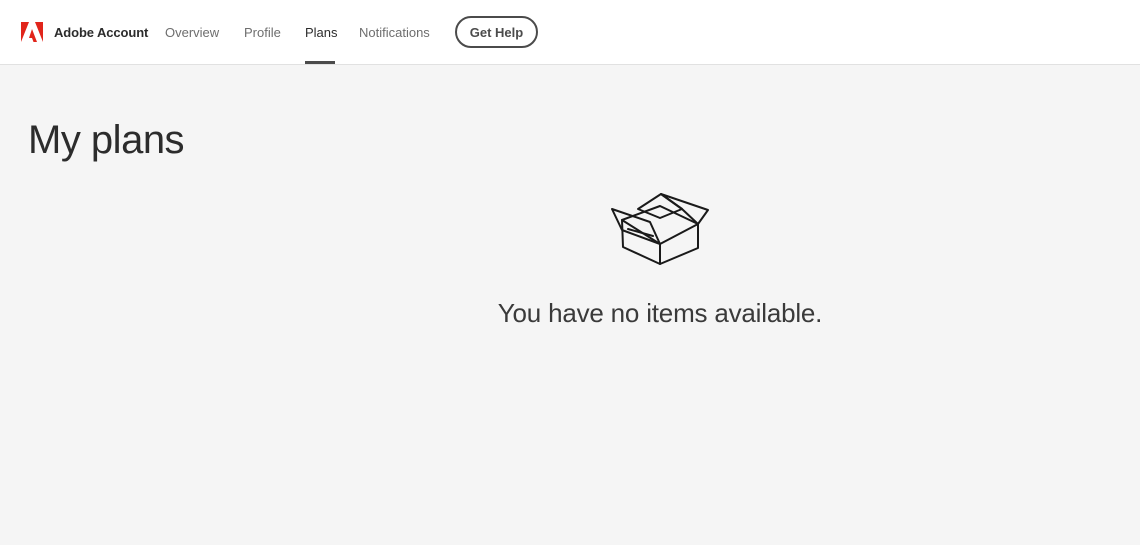  What do you see at coordinates (660, 229) in the screenshot?
I see `open-box-icon` at bounding box center [660, 229].